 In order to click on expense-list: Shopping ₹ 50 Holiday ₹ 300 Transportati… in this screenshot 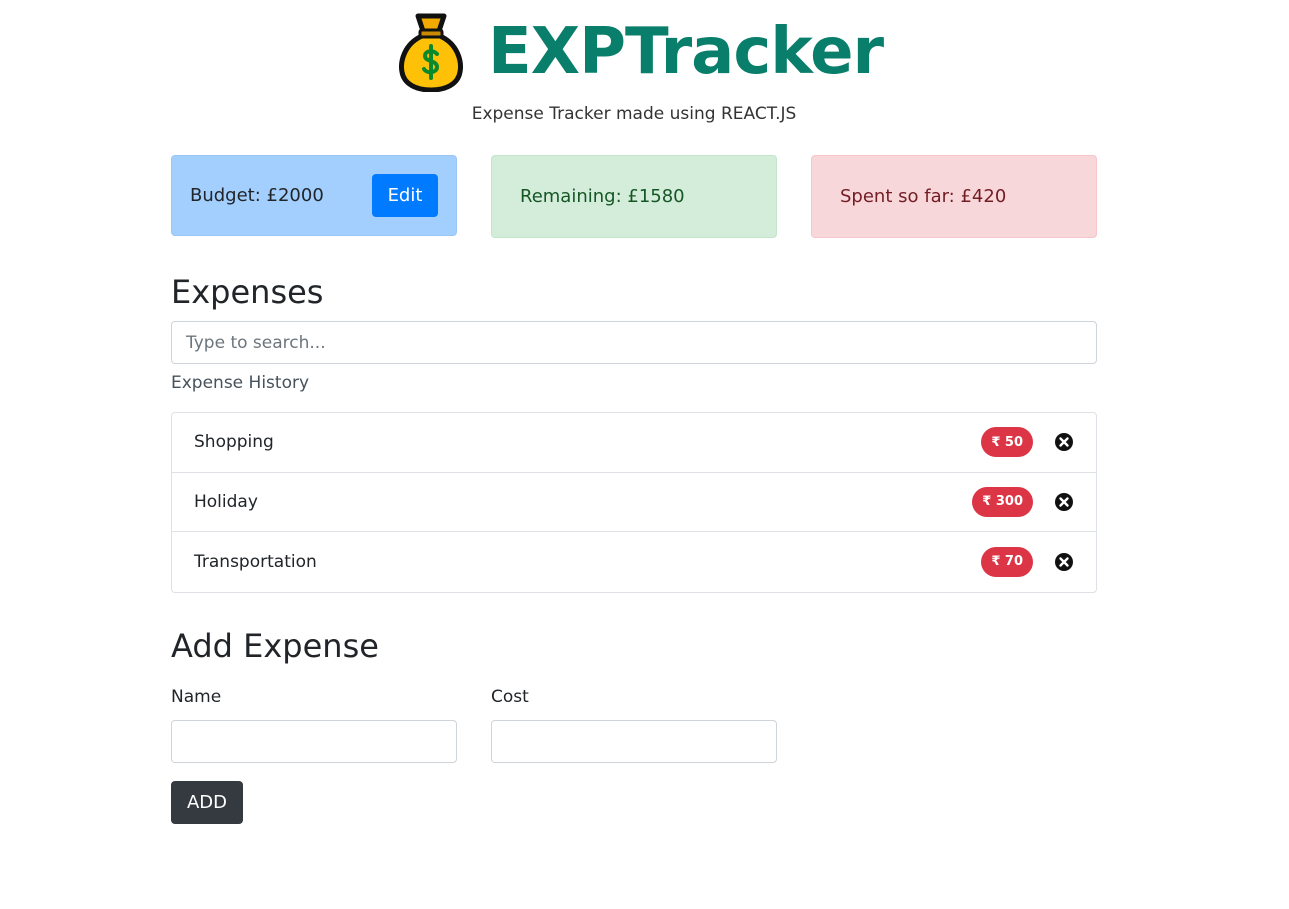, I will do `click(634, 502)`.